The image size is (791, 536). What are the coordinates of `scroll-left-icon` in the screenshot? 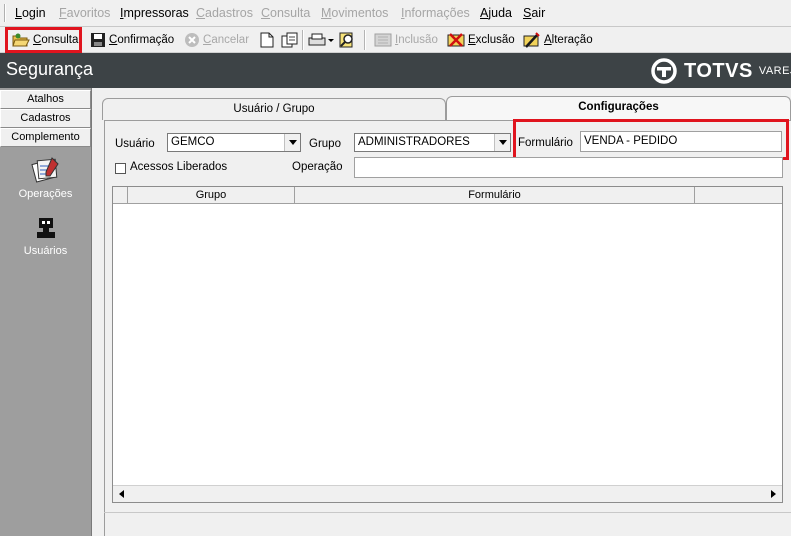 It's located at (122, 494).